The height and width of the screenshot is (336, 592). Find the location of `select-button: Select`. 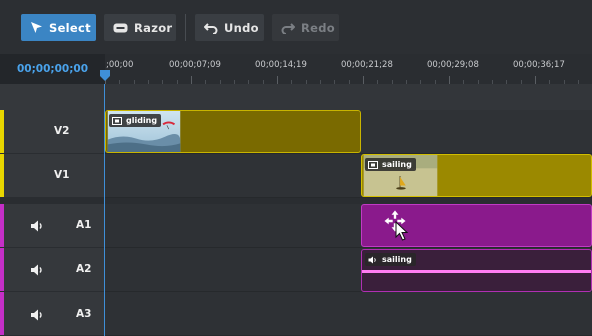

select-button: Select is located at coordinates (58, 27).